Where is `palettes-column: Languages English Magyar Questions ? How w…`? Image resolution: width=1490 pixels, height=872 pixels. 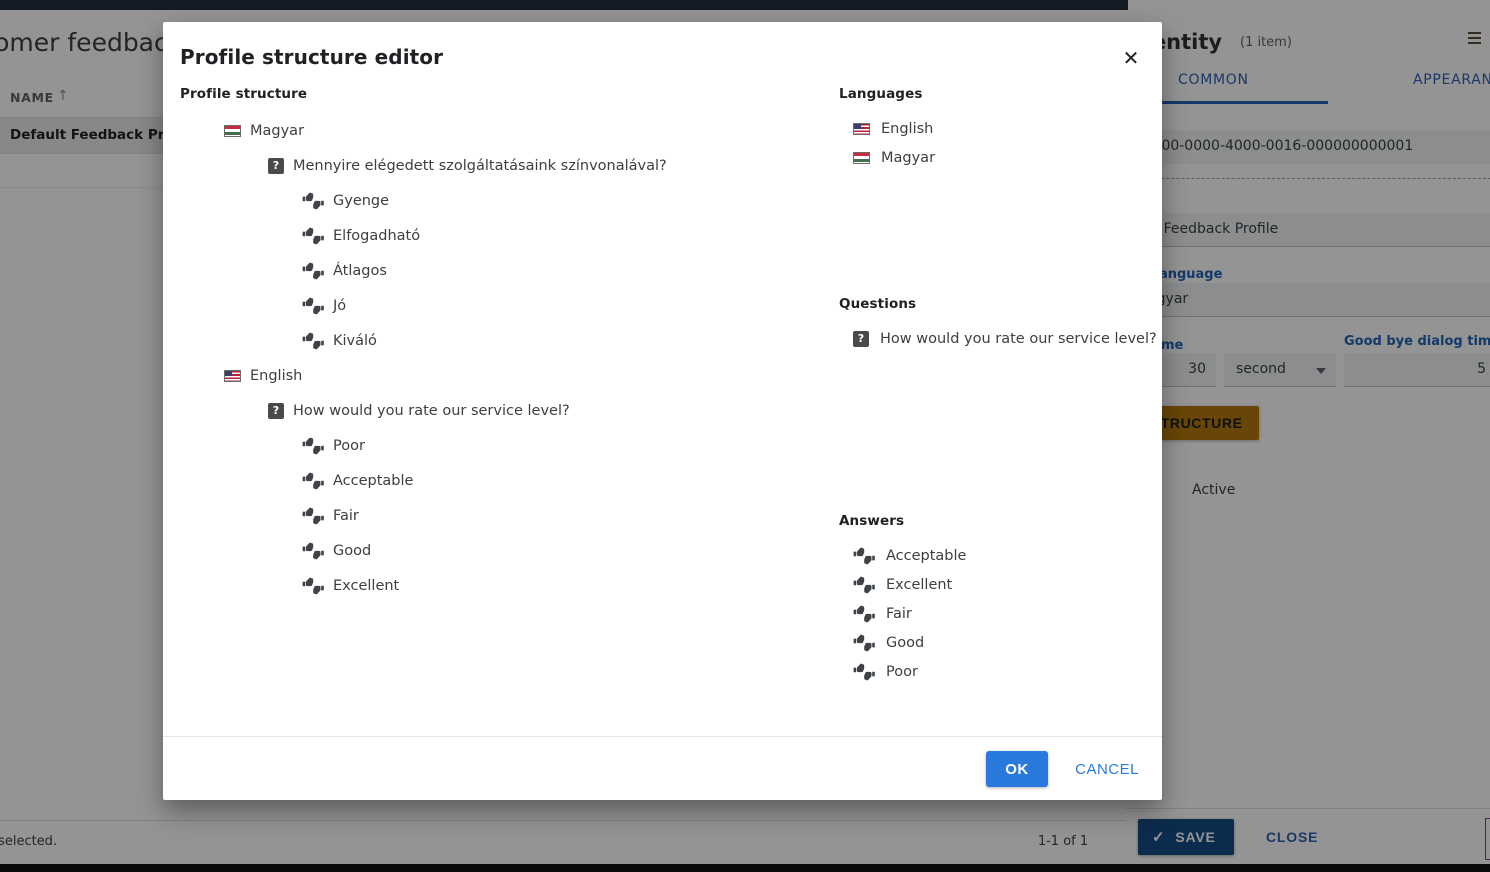
palettes-column: Languages English Magyar Questions ? How w… is located at coordinates (998, 386).